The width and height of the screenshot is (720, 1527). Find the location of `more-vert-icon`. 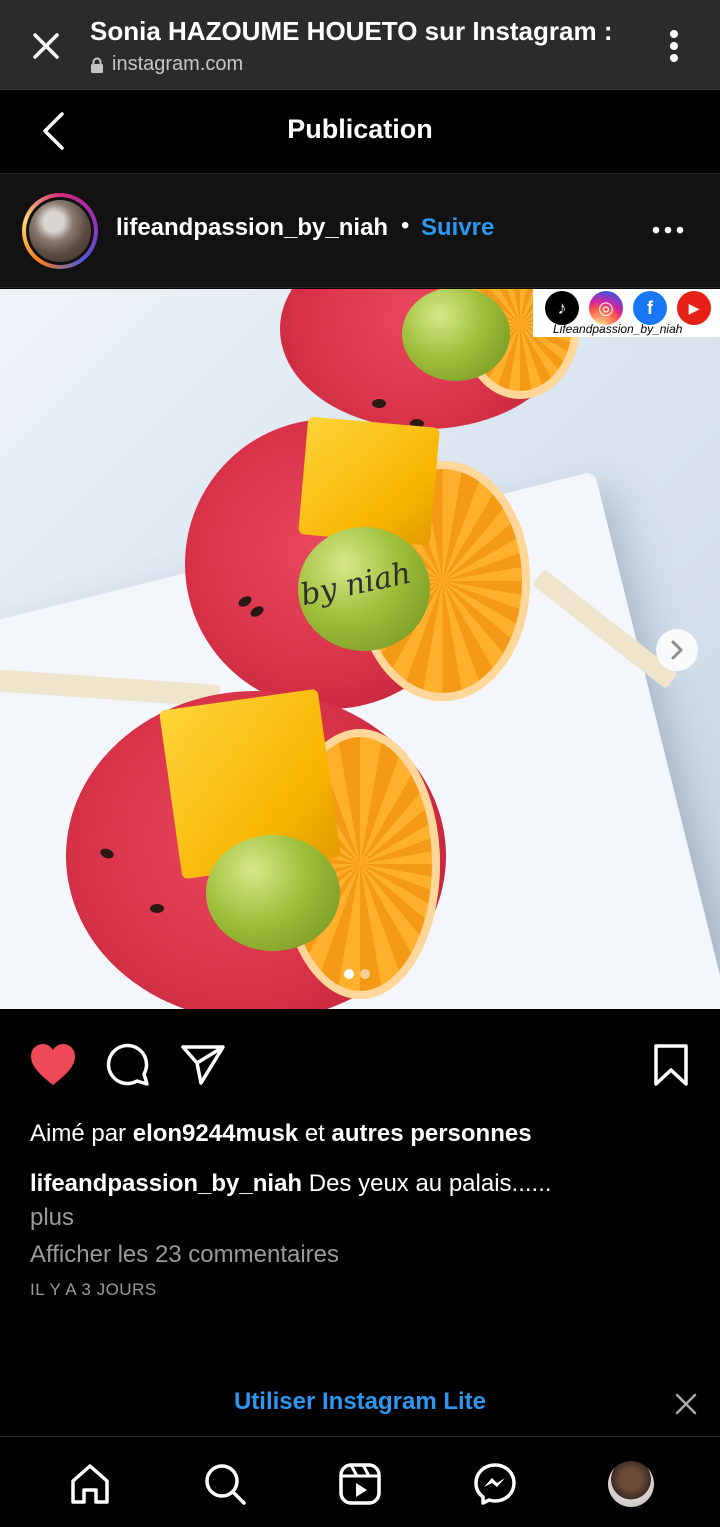

more-vert-icon is located at coordinates (674, 46).